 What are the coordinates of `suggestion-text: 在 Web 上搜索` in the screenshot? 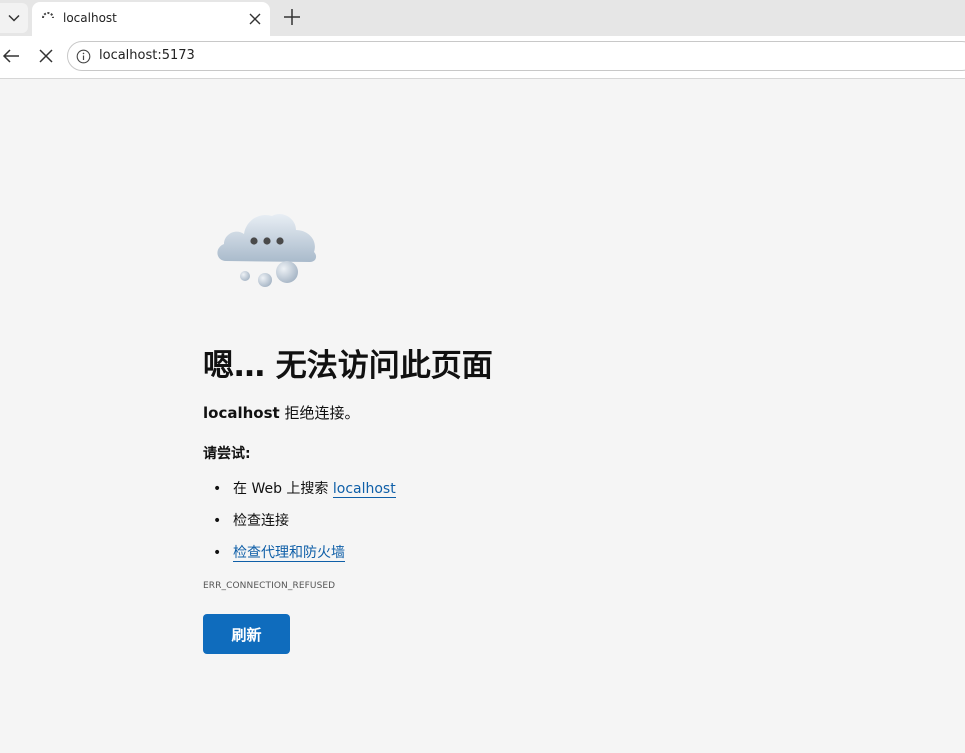 It's located at (283, 489).